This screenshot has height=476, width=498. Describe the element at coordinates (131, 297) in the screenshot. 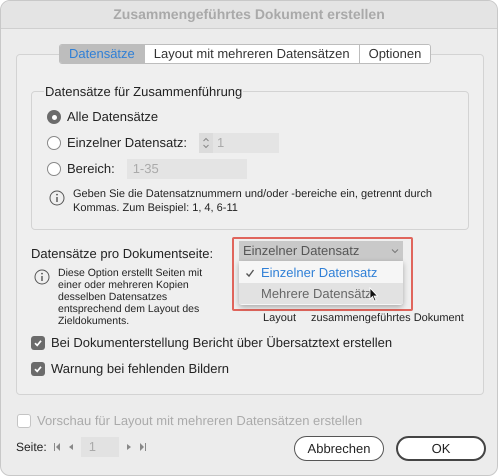

I see `hint-text: Diese Option erstellt Seiten mit einer oder mehreren Kopien desselben Datensatzes entsprechend dem Layout des Zieldokuments.` at that location.